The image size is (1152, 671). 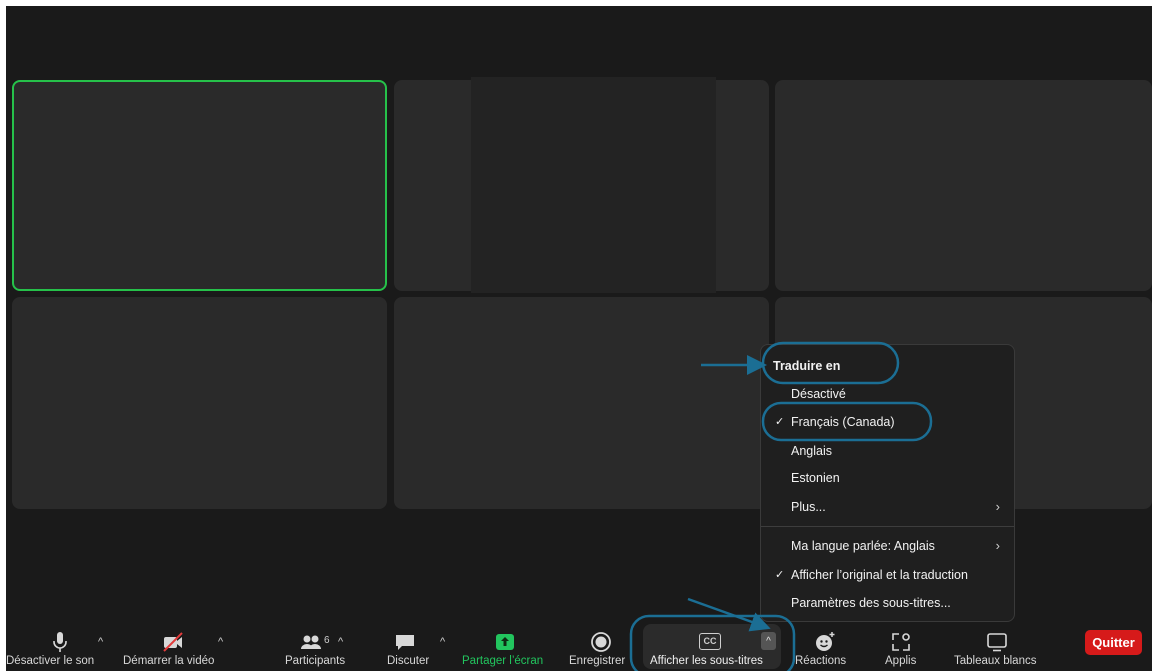 What do you see at coordinates (818, 394) in the screenshot?
I see `menu-item-label: Désactivé` at bounding box center [818, 394].